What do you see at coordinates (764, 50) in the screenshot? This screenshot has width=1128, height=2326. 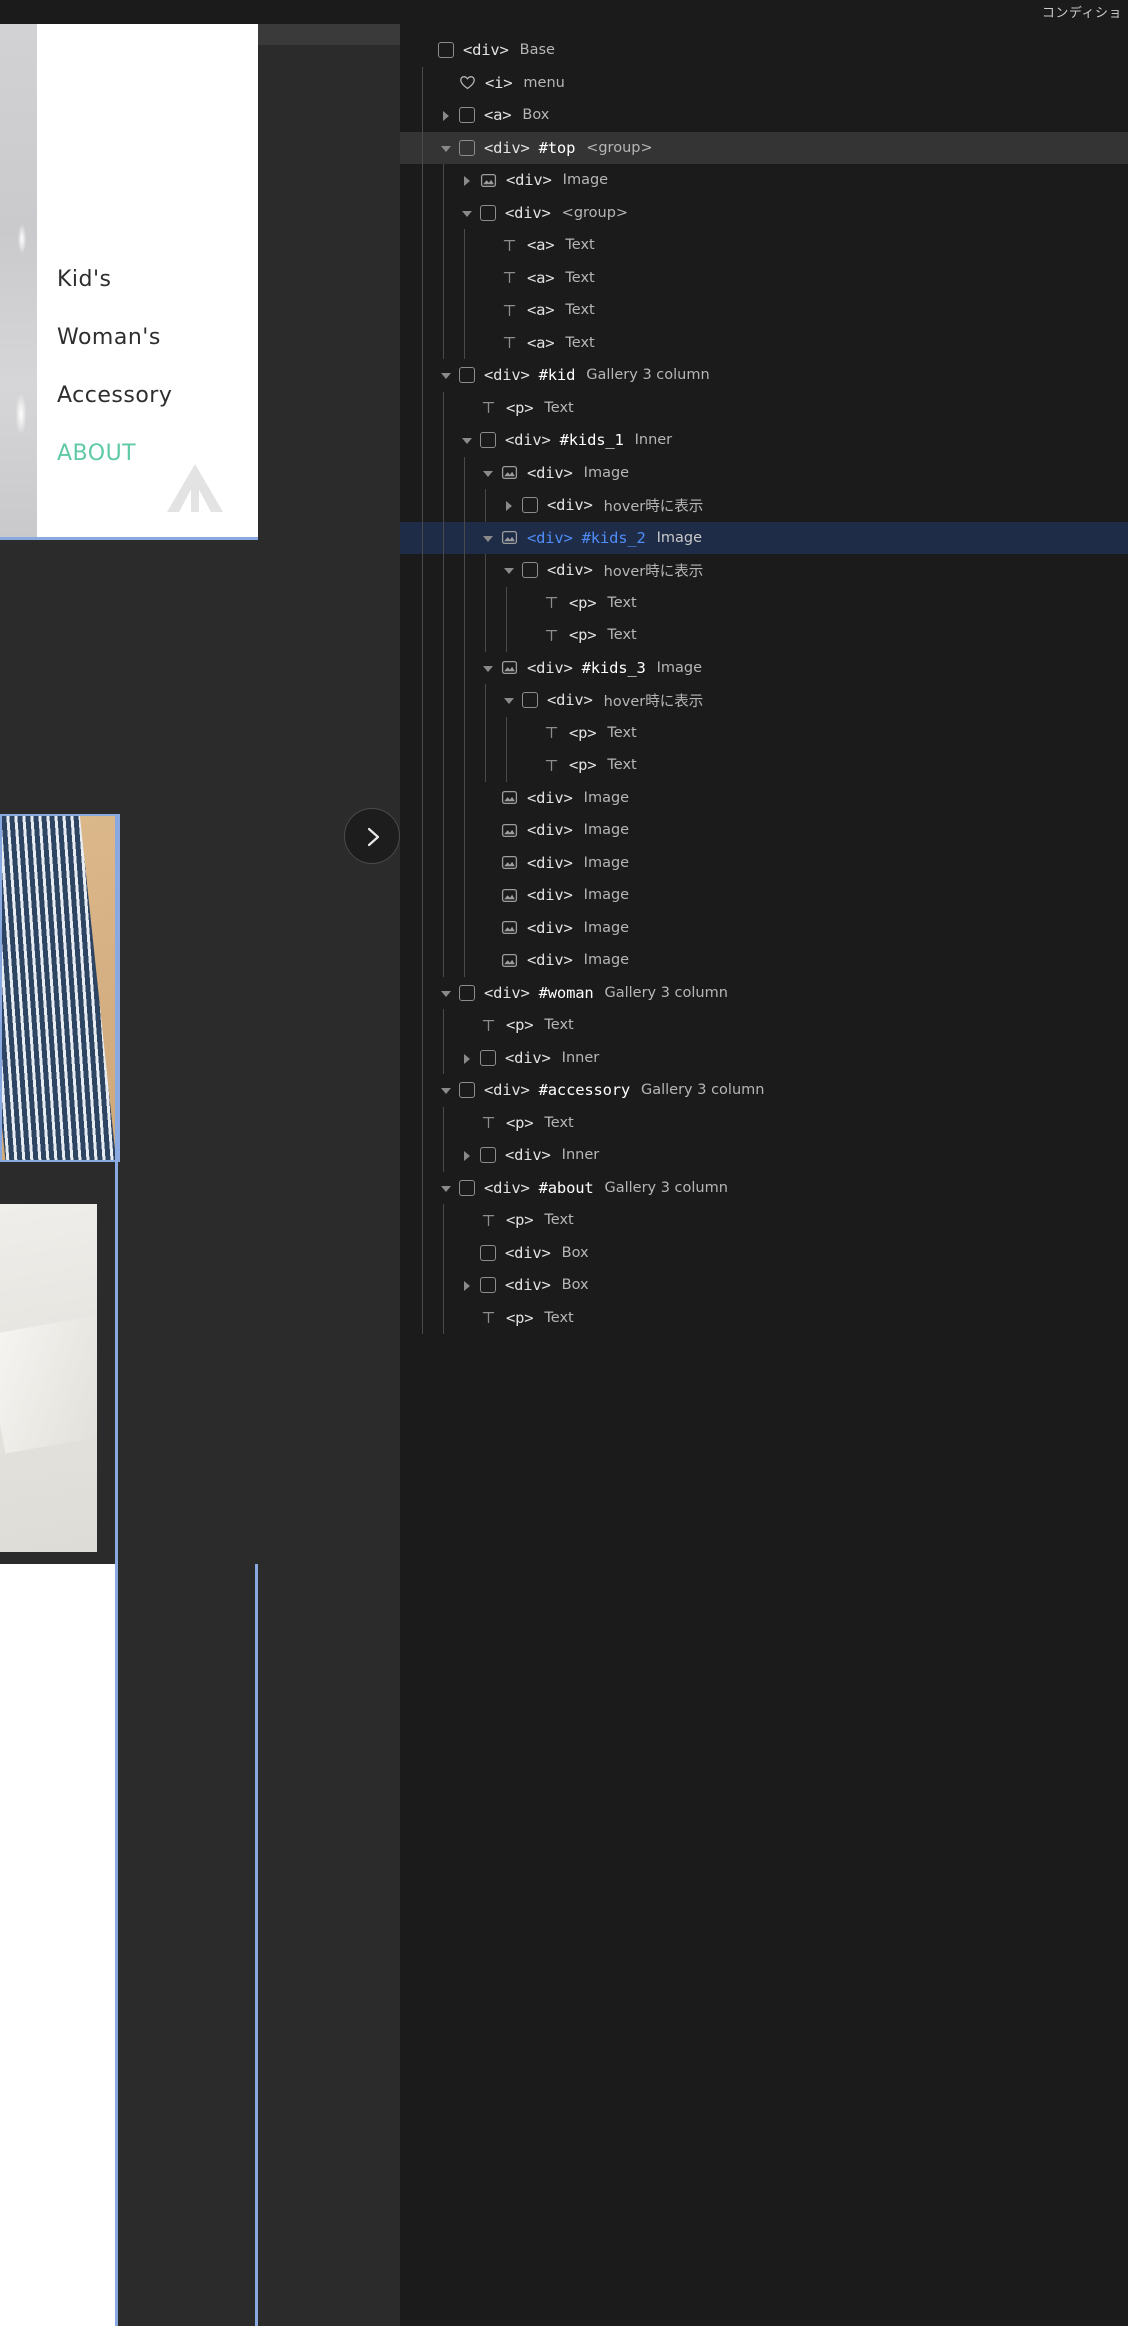 I see `tree-row: <div> Base` at bounding box center [764, 50].